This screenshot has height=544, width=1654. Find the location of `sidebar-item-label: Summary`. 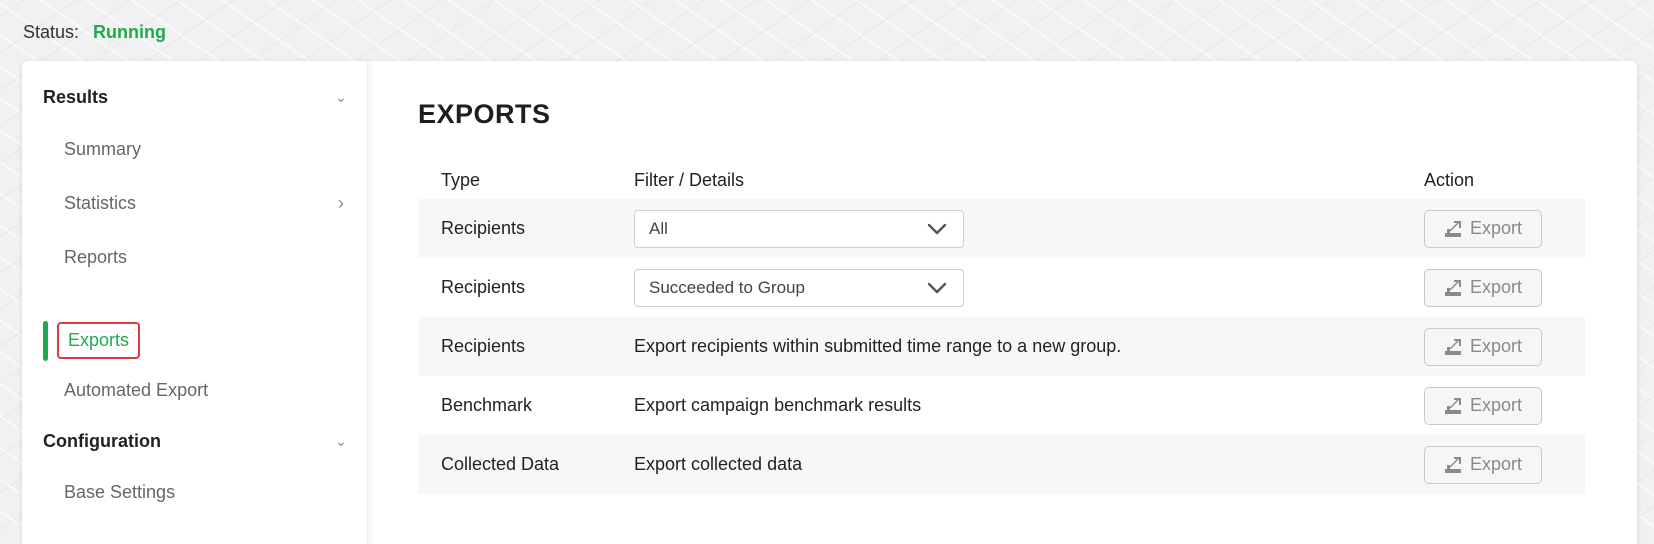

sidebar-item-label: Summary is located at coordinates (103, 149).